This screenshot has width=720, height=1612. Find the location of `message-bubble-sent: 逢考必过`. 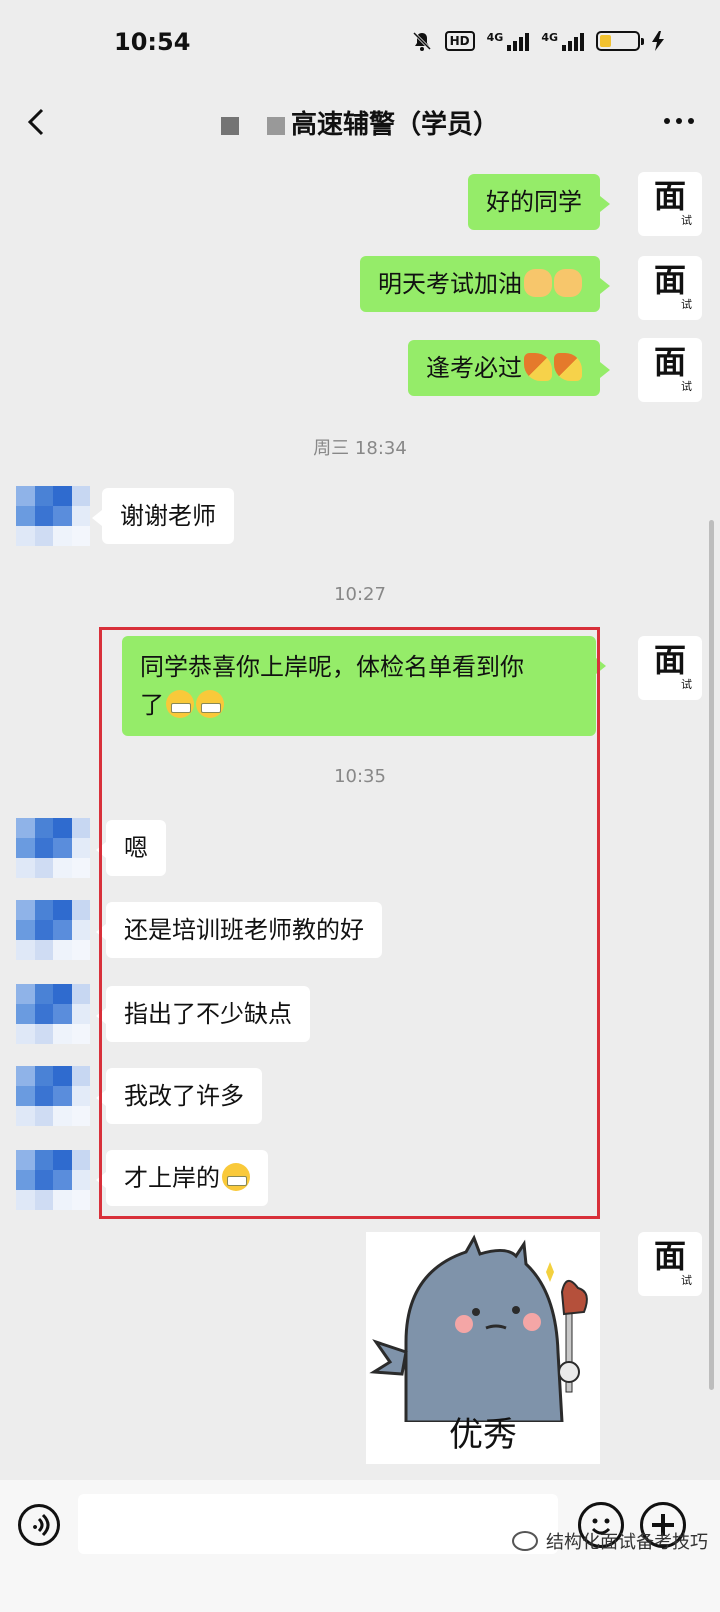

message-bubble-sent: 逢考必过 is located at coordinates (509, 368).